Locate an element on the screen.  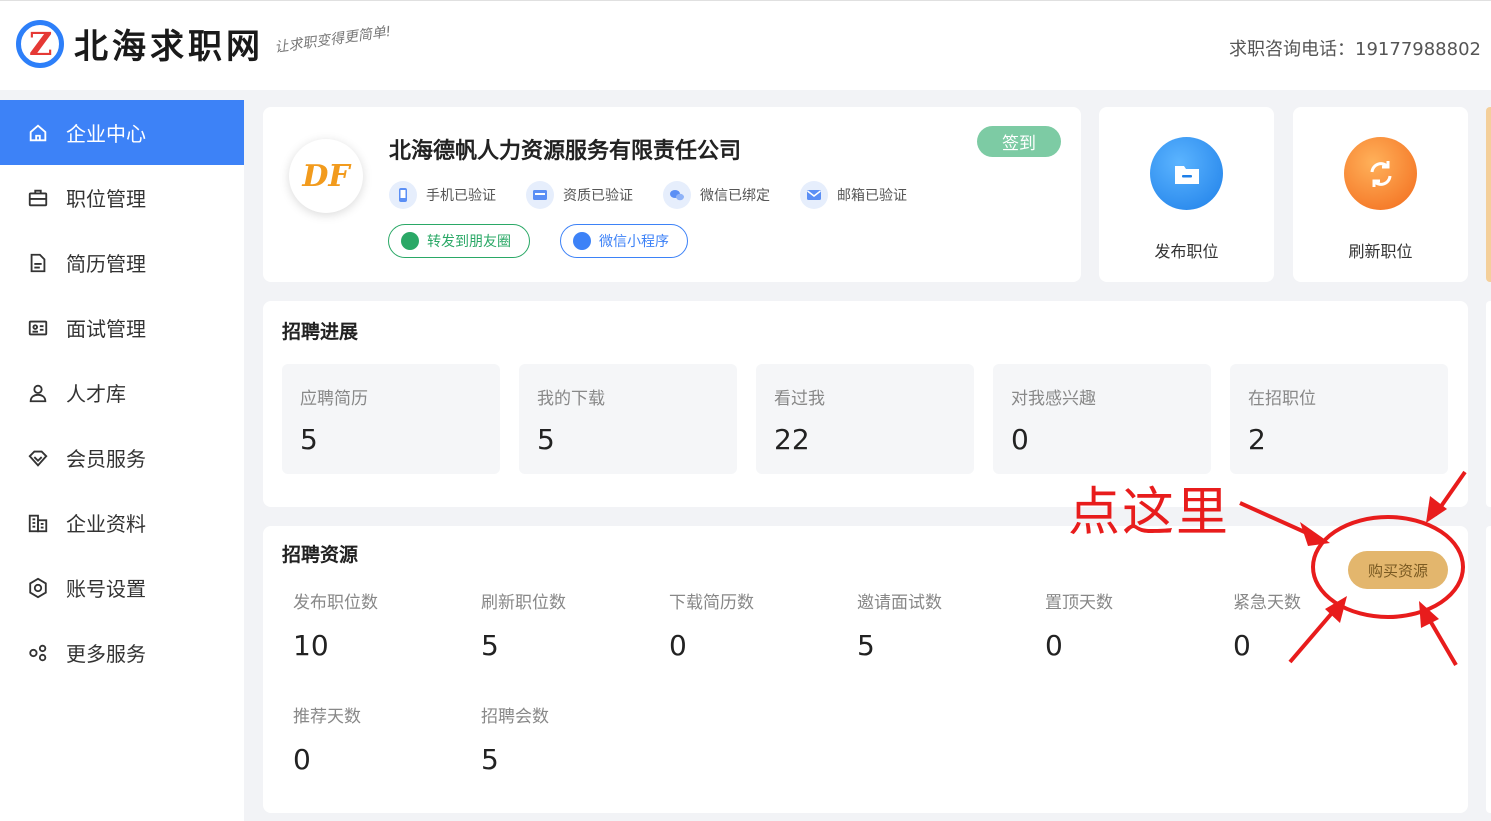
home-icon is located at coordinates (38, 133).